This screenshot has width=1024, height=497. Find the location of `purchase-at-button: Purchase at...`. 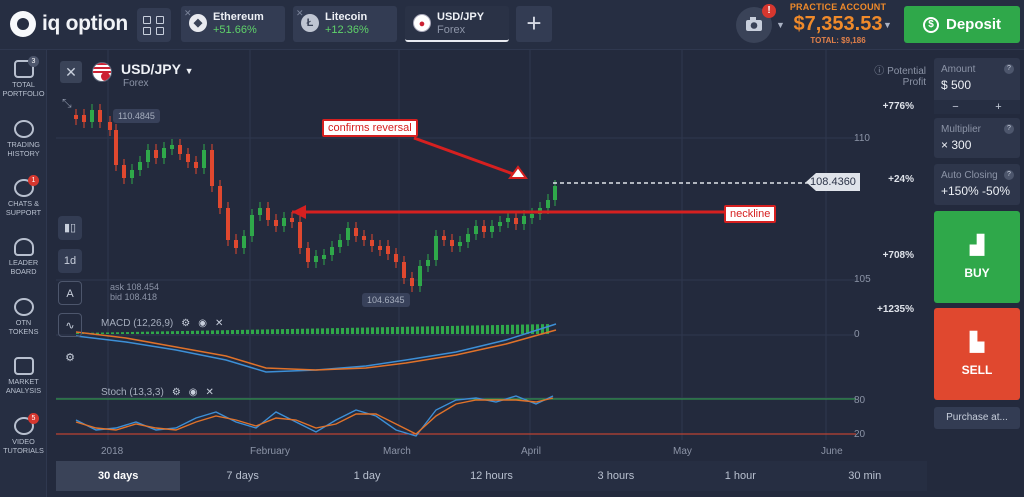

purchase-at-button: Purchase at... is located at coordinates (977, 418).